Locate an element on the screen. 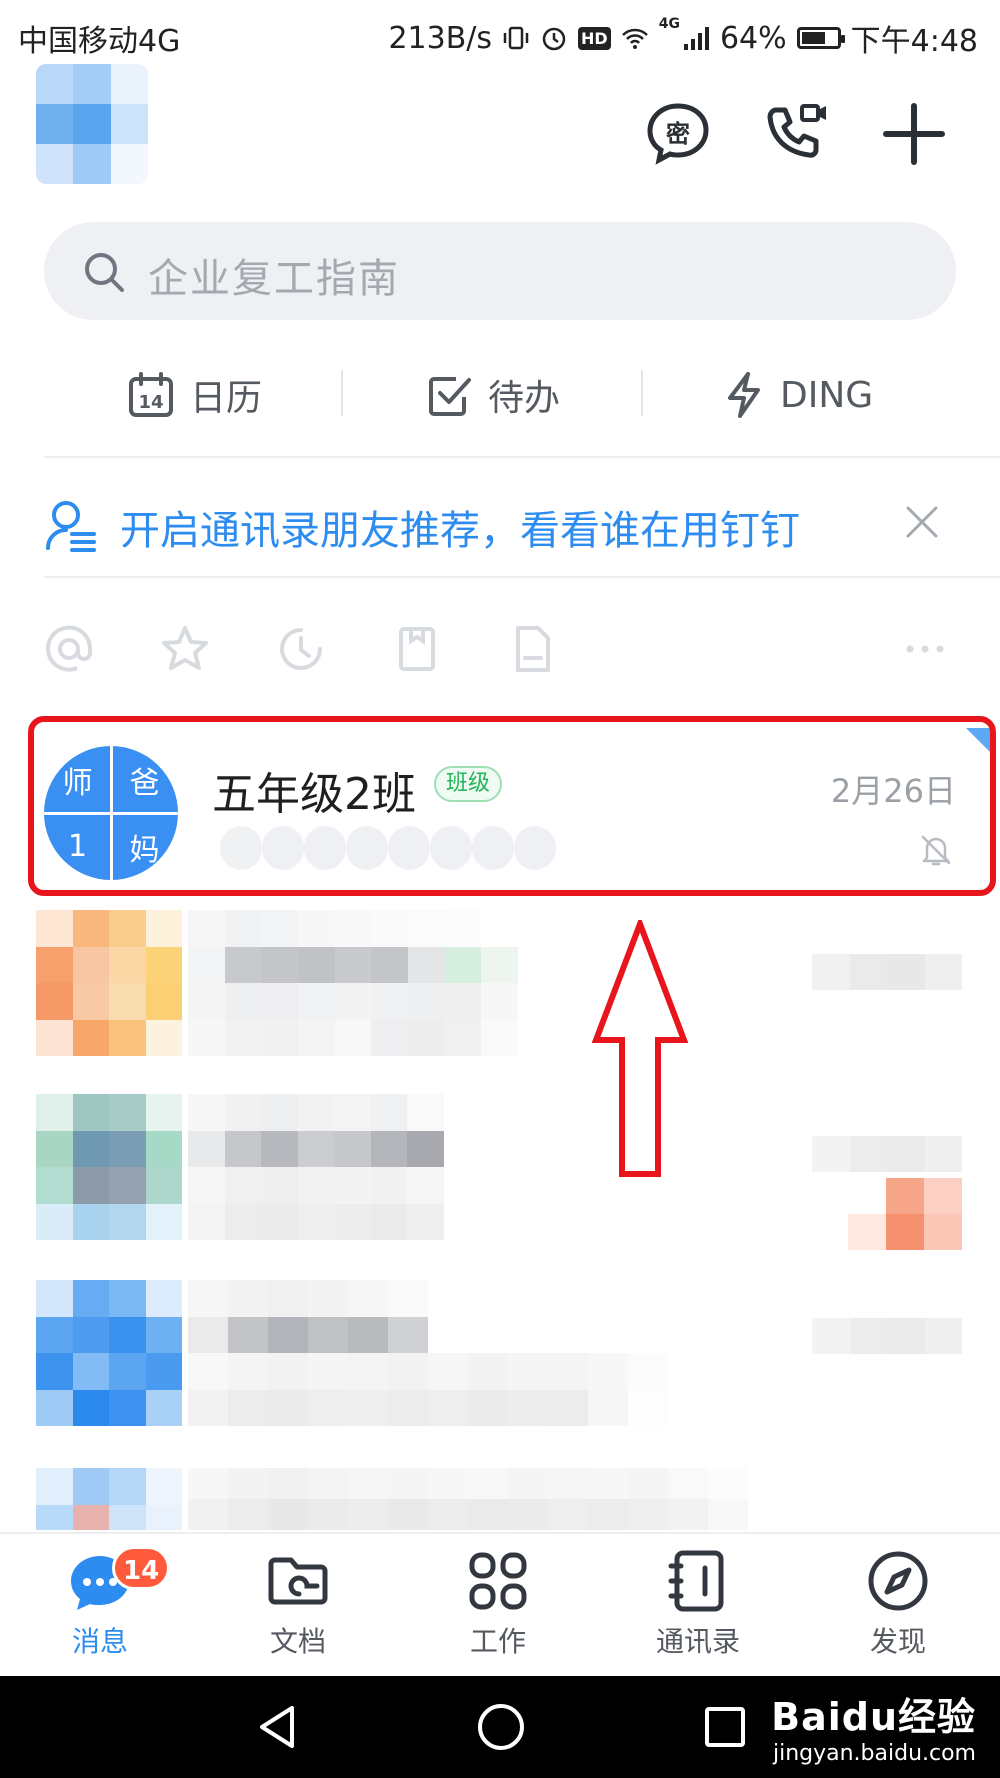  vibrate-icon is located at coordinates (516, 38).